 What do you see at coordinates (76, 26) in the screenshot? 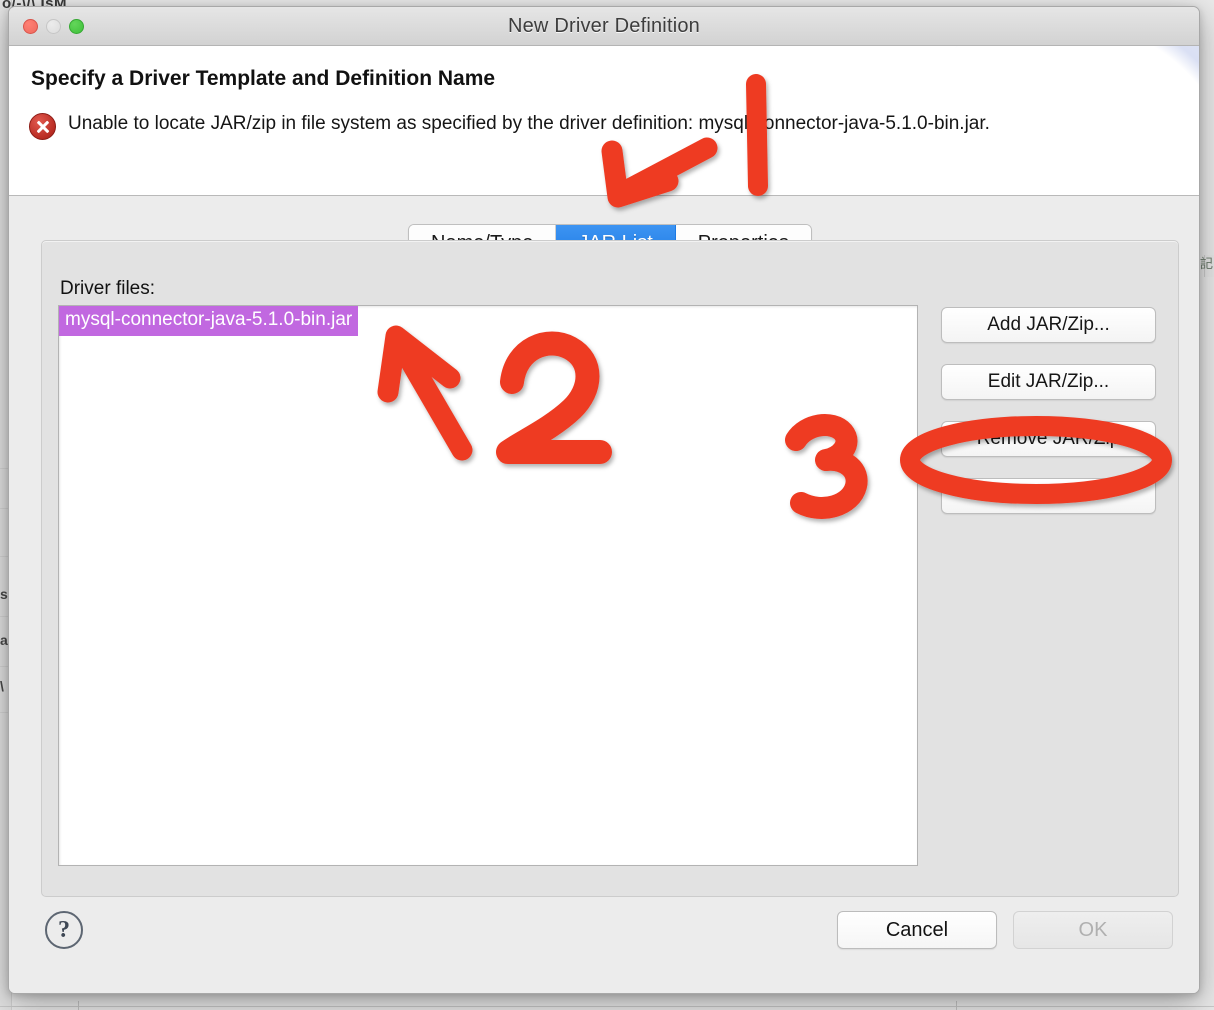
I see `maximize-button` at bounding box center [76, 26].